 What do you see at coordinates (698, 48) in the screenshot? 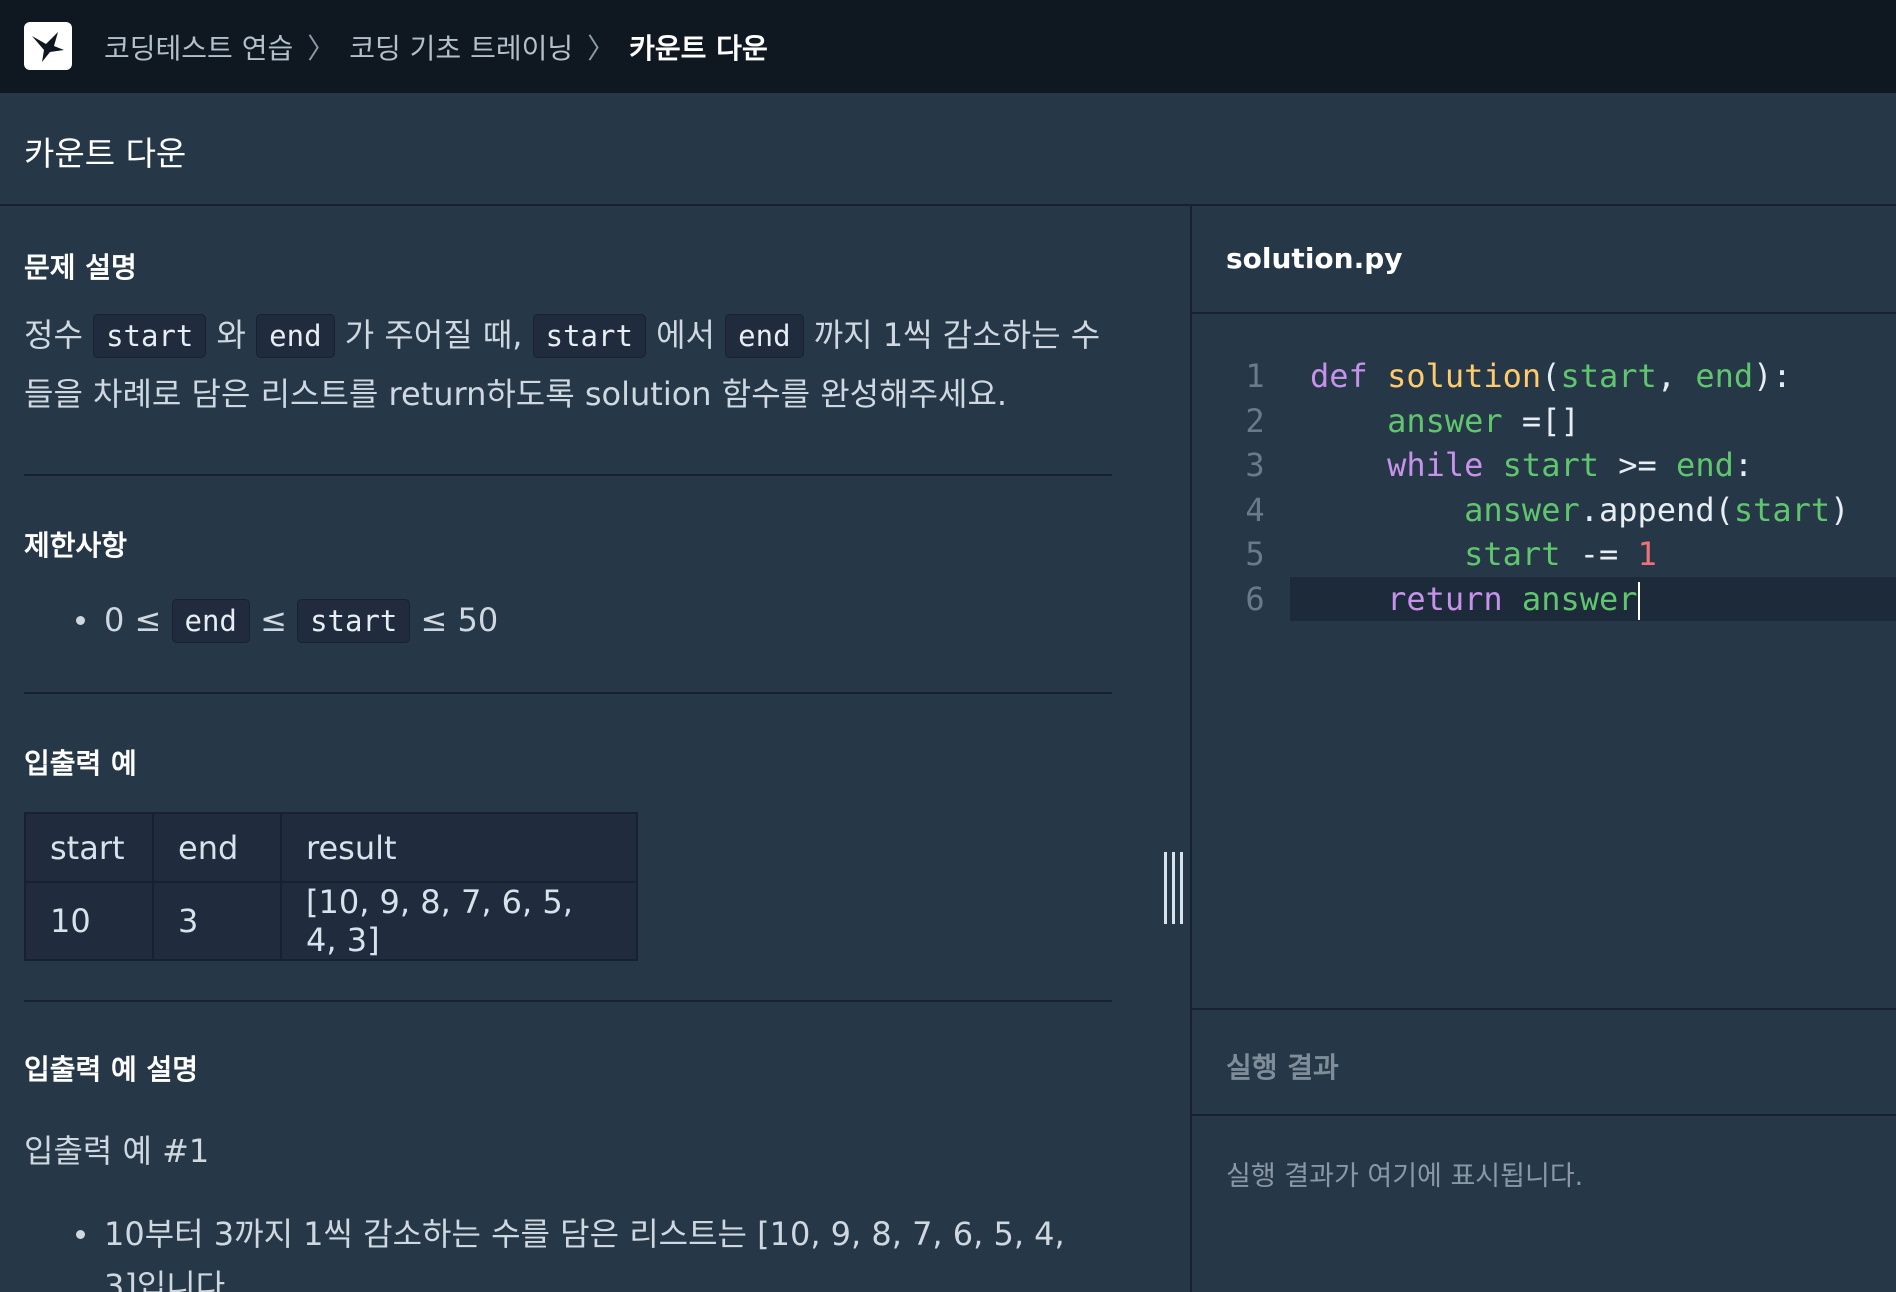
I see `breadcrumb-item-current: 카운트 다운` at bounding box center [698, 48].